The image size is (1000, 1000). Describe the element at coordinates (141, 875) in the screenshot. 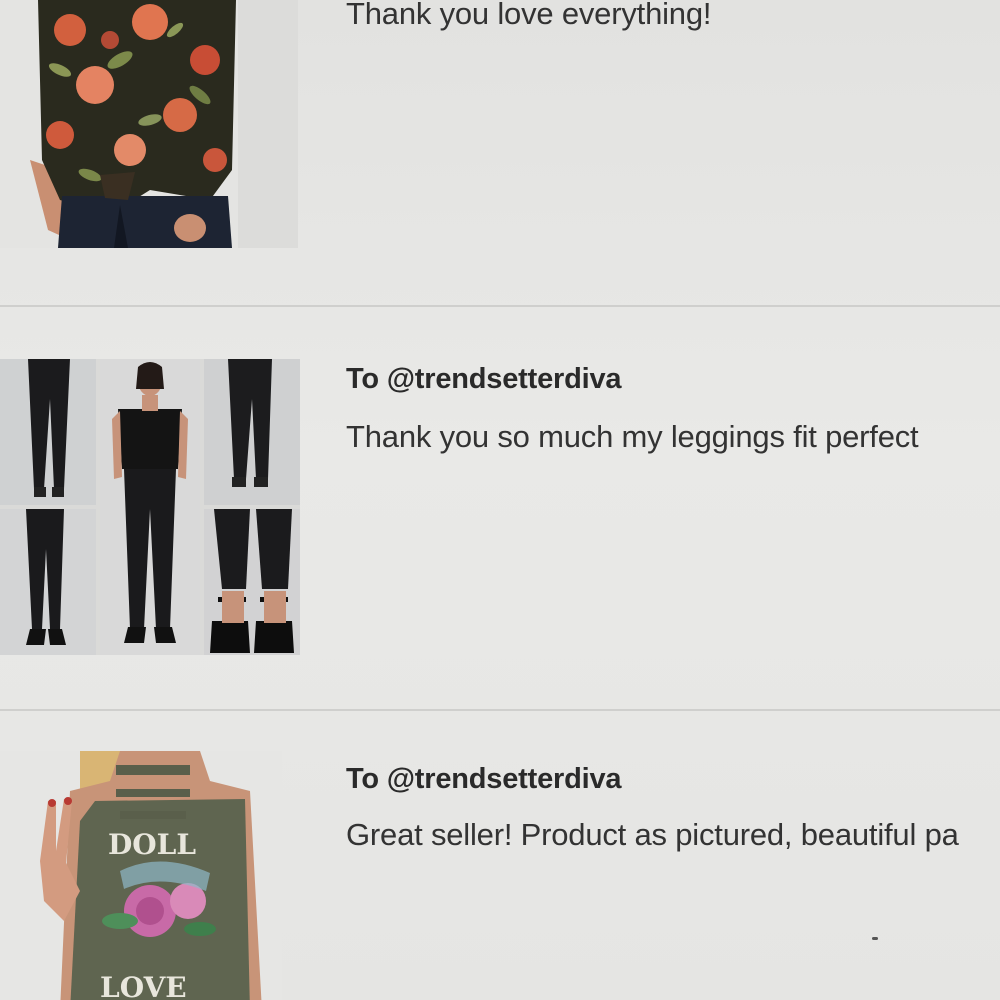

I see `product-photo-doll-love-tank: DOLL LOVE` at that location.